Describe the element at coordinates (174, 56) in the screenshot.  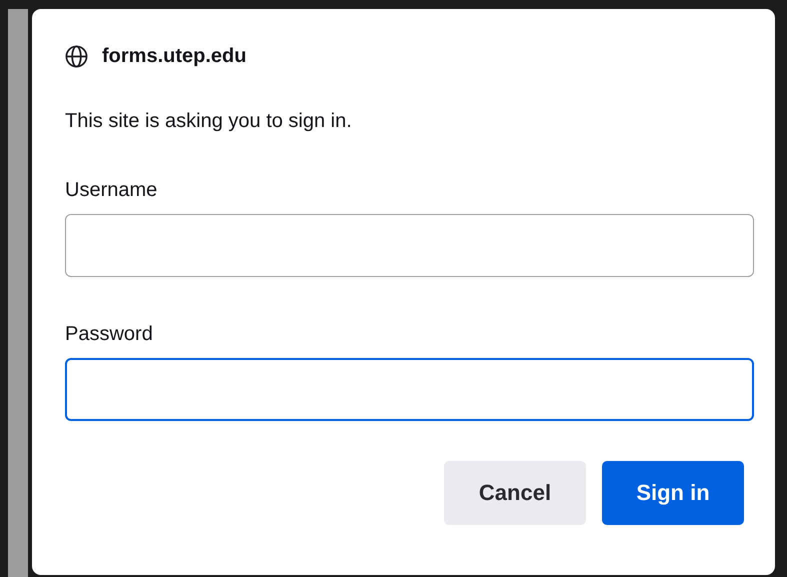
I see `site-host: forms.utep.edu` at that location.